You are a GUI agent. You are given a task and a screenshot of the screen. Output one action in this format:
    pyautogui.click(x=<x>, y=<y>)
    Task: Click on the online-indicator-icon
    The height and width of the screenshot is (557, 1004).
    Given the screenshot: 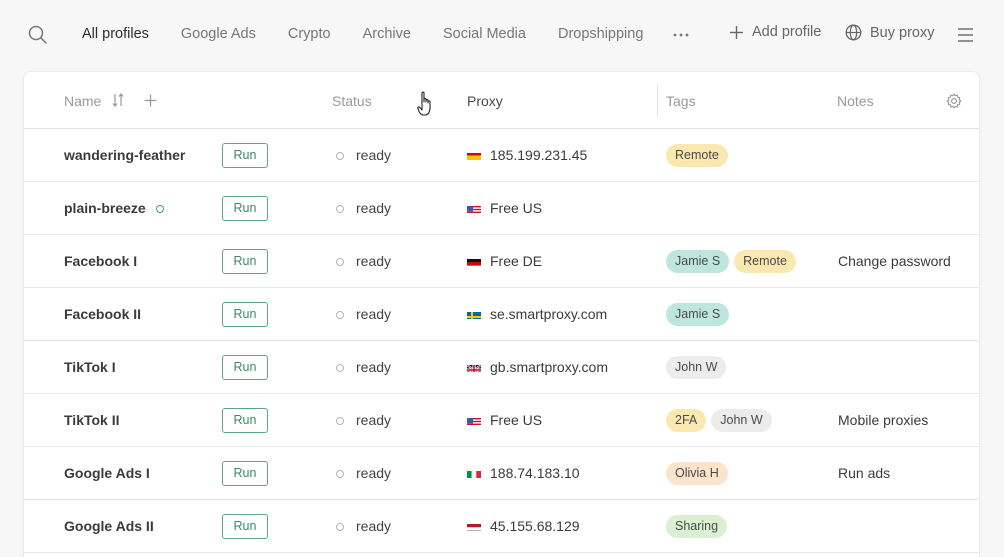 What is the action you would take?
    pyautogui.click(x=160, y=209)
    